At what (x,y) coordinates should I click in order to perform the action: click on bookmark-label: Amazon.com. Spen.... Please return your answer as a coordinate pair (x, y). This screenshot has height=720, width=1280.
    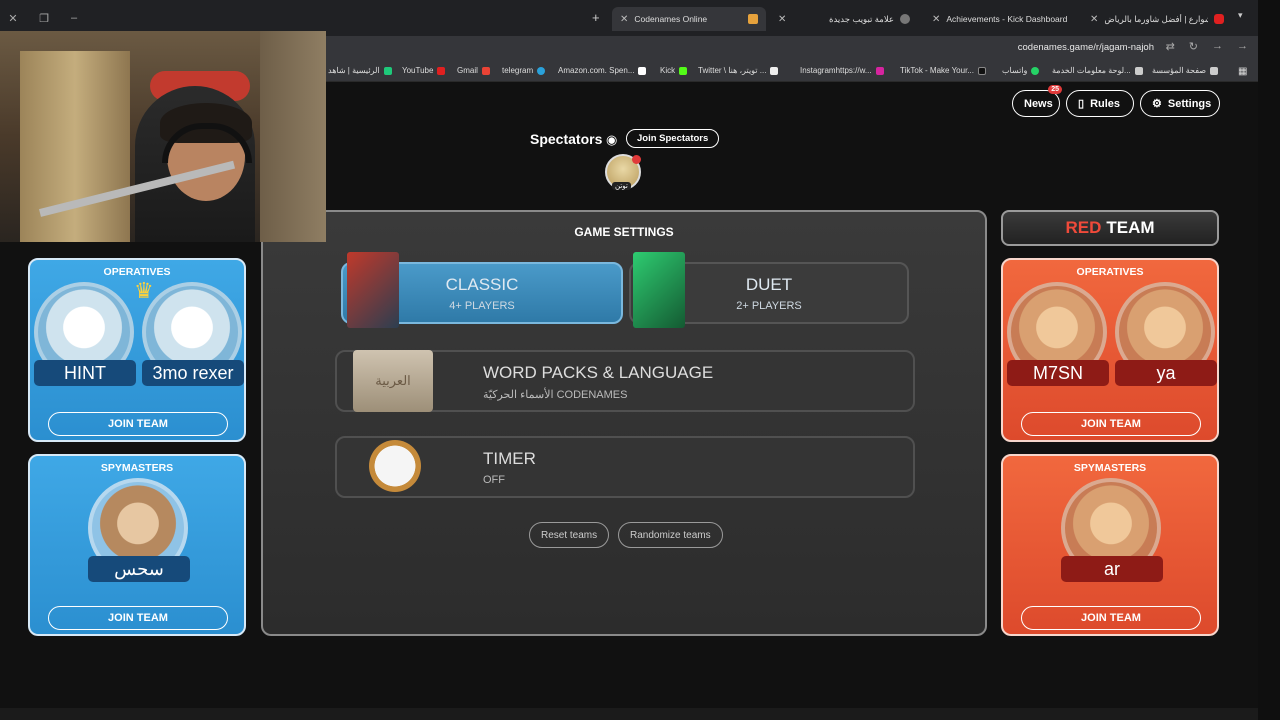
    Looking at the image, I should click on (596, 70).